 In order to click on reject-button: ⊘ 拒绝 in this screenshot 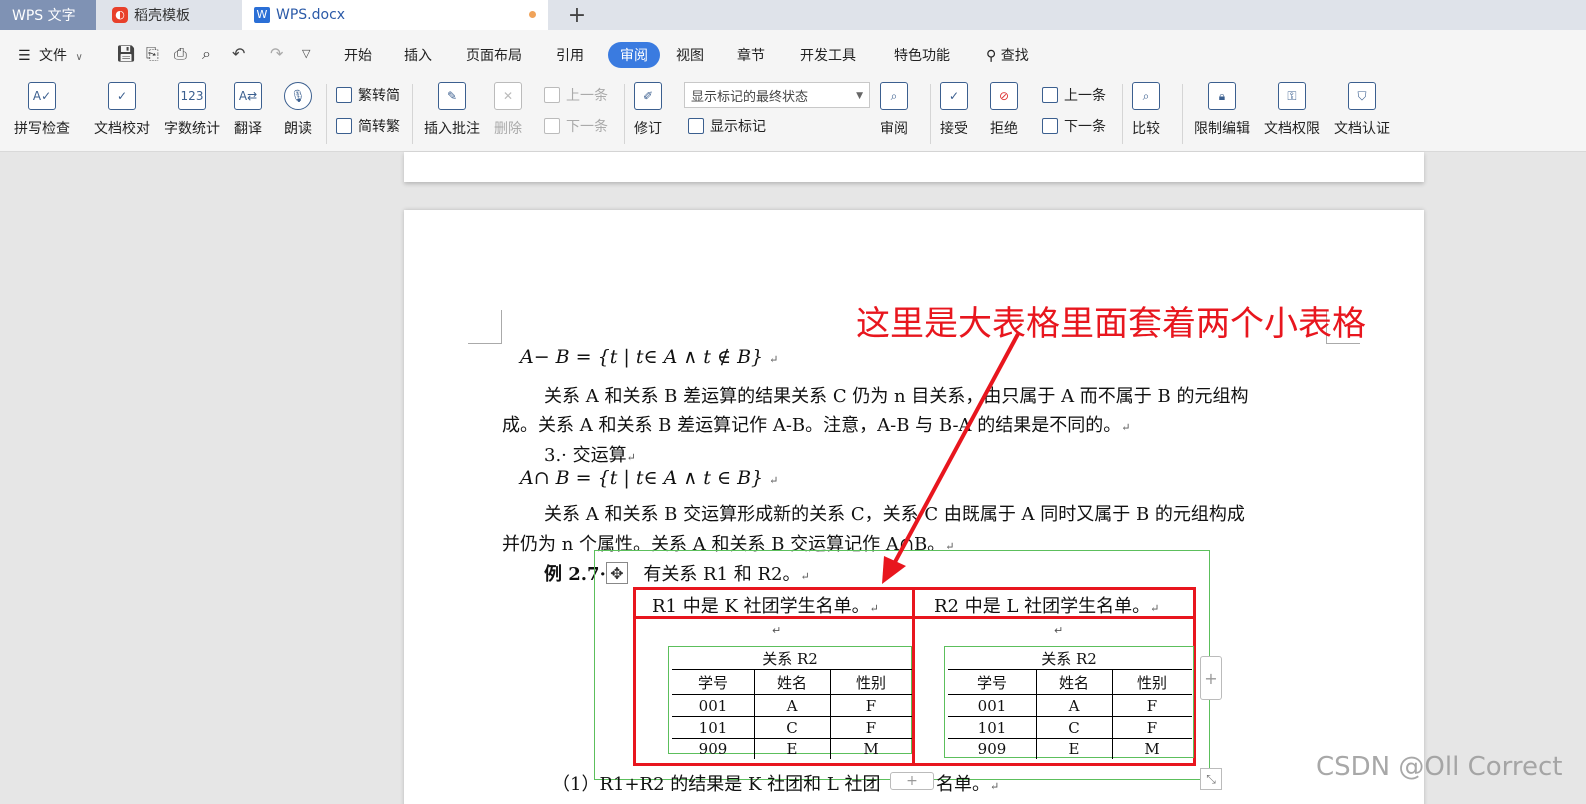, I will do `click(1004, 110)`.